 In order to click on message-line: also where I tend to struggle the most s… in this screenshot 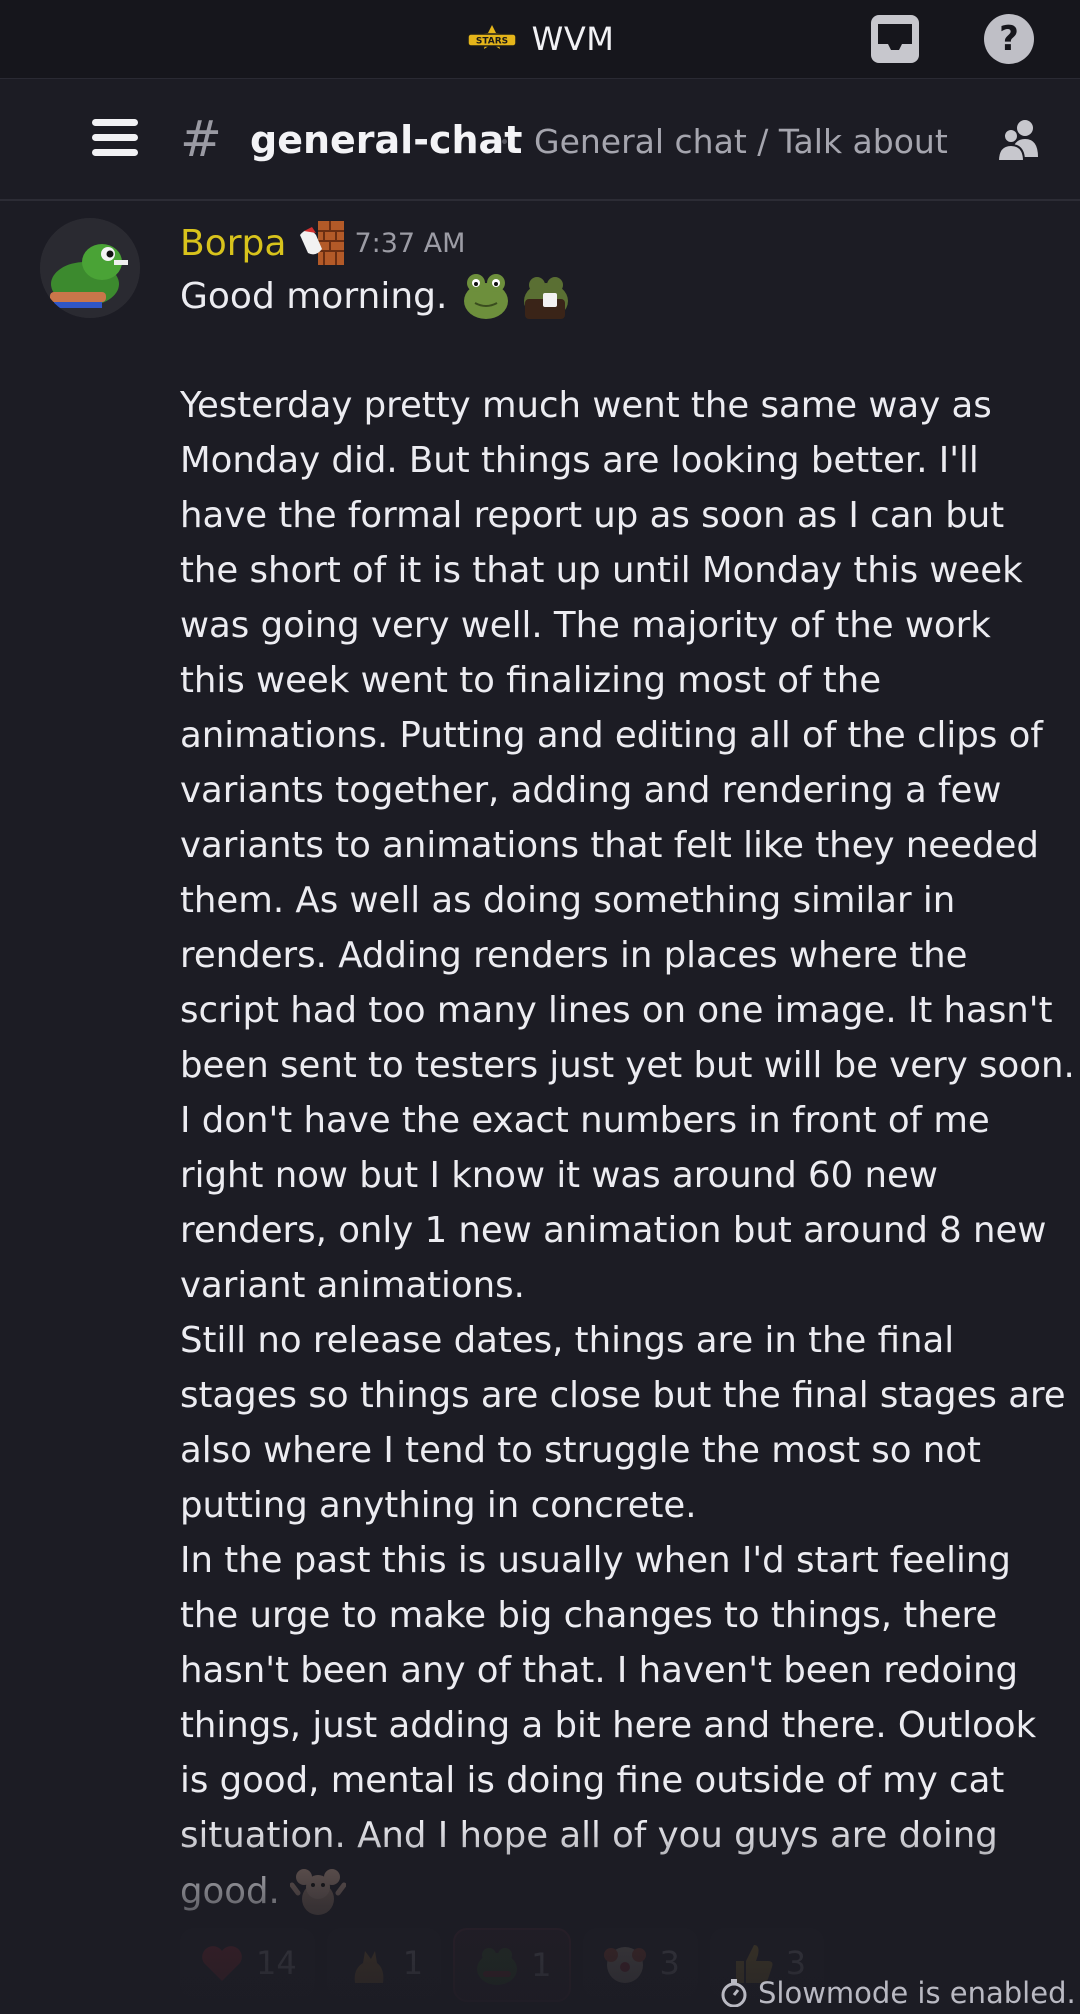, I will do `click(580, 1450)`.